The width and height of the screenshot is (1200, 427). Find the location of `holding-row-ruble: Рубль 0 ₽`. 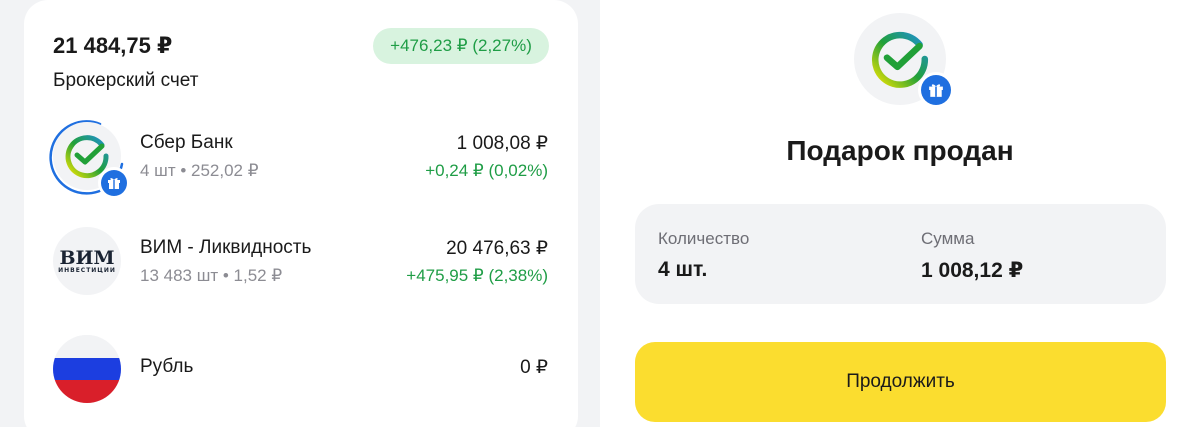

holding-row-ruble: Рубль 0 ₽ is located at coordinates (301, 368).